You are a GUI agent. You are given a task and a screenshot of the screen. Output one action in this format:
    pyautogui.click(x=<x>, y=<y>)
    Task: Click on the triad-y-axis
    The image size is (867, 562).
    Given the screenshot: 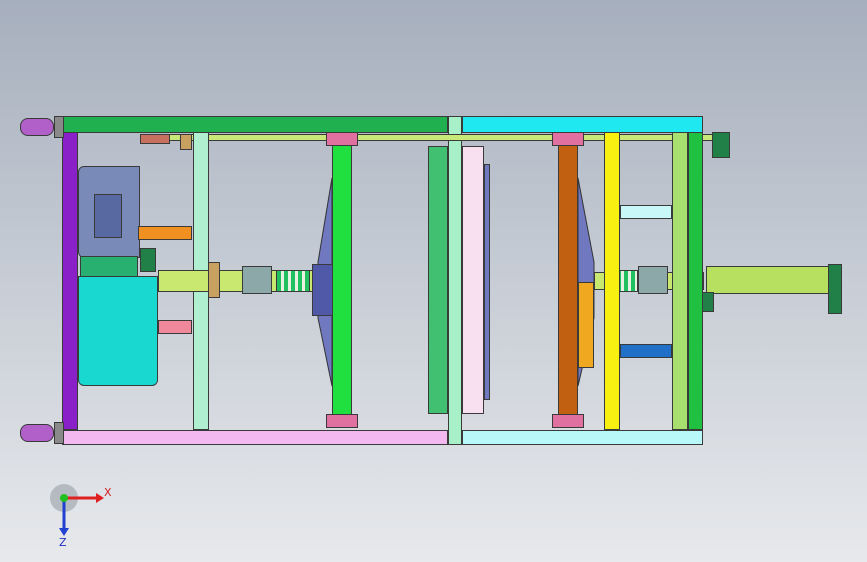 What is the action you would take?
    pyautogui.click(x=64, y=498)
    